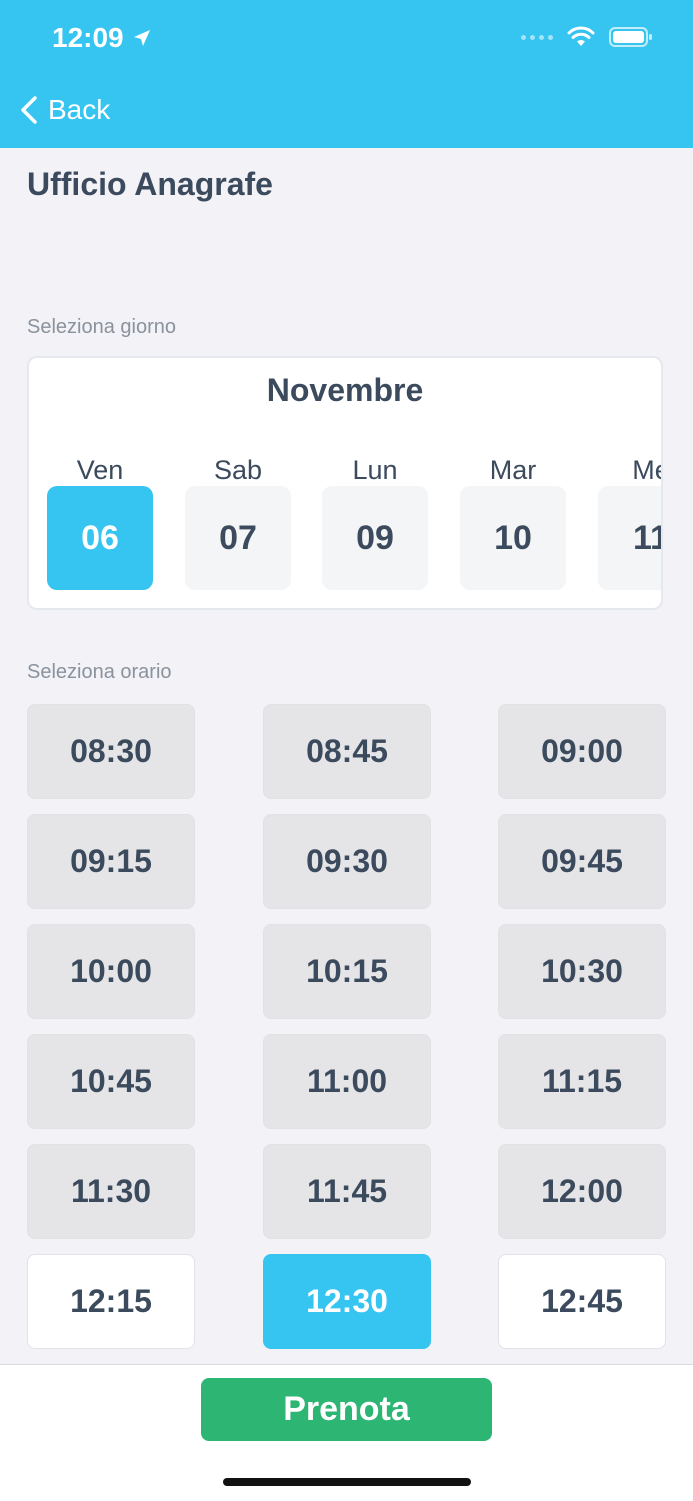 The height and width of the screenshot is (1501, 693). I want to click on day-section-label: Seleziona giorno, so click(101, 327).